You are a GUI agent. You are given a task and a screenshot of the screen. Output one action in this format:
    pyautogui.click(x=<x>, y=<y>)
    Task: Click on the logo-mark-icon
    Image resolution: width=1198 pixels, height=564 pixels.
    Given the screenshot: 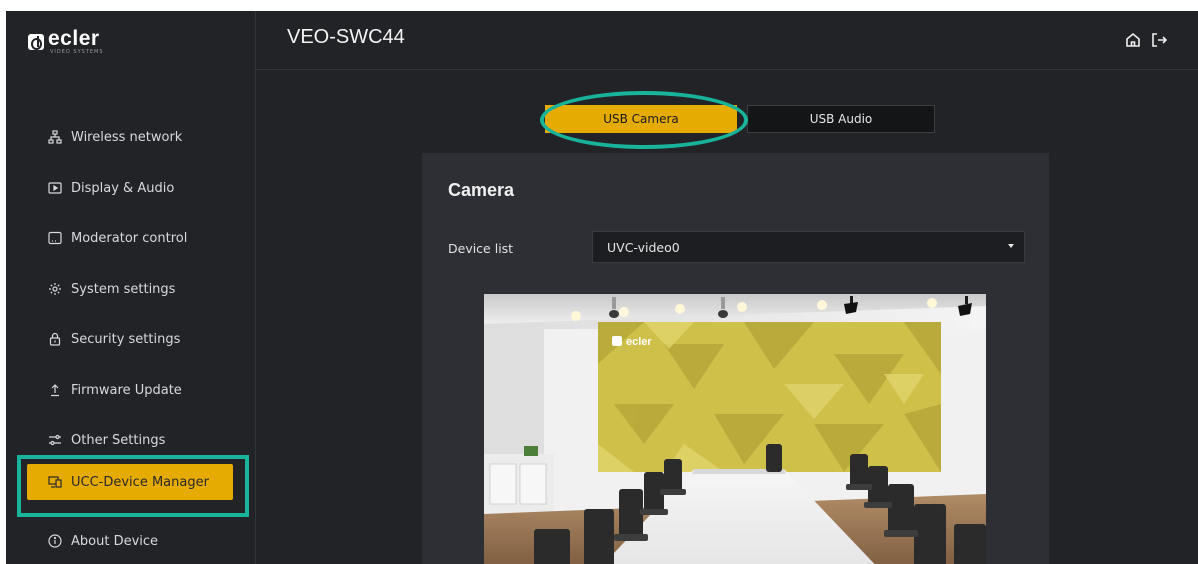 What is the action you would take?
    pyautogui.click(x=36, y=41)
    